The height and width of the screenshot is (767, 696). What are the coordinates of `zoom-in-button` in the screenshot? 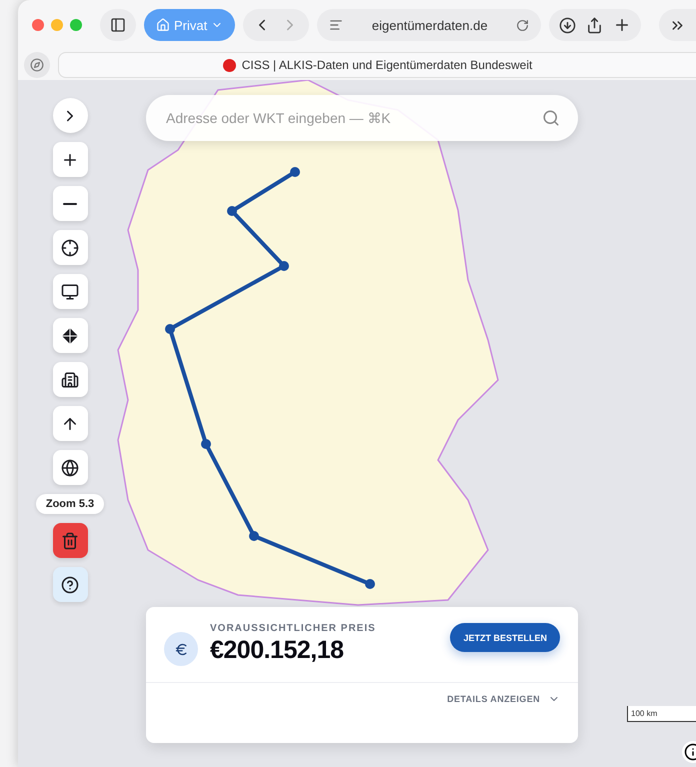 It's located at (70, 159).